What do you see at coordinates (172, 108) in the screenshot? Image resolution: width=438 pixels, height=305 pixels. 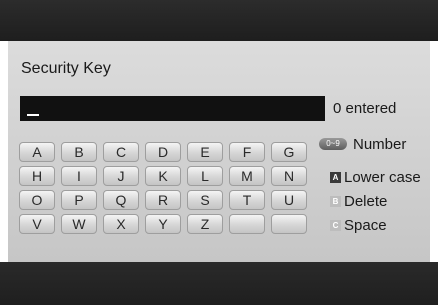 I see `security-key-input` at bounding box center [172, 108].